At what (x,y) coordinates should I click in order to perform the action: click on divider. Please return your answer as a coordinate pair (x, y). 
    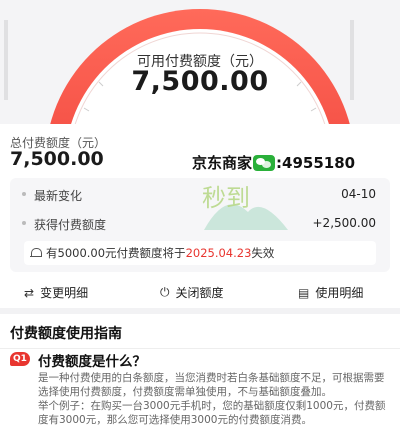
    Looking at the image, I should click on (200, 348).